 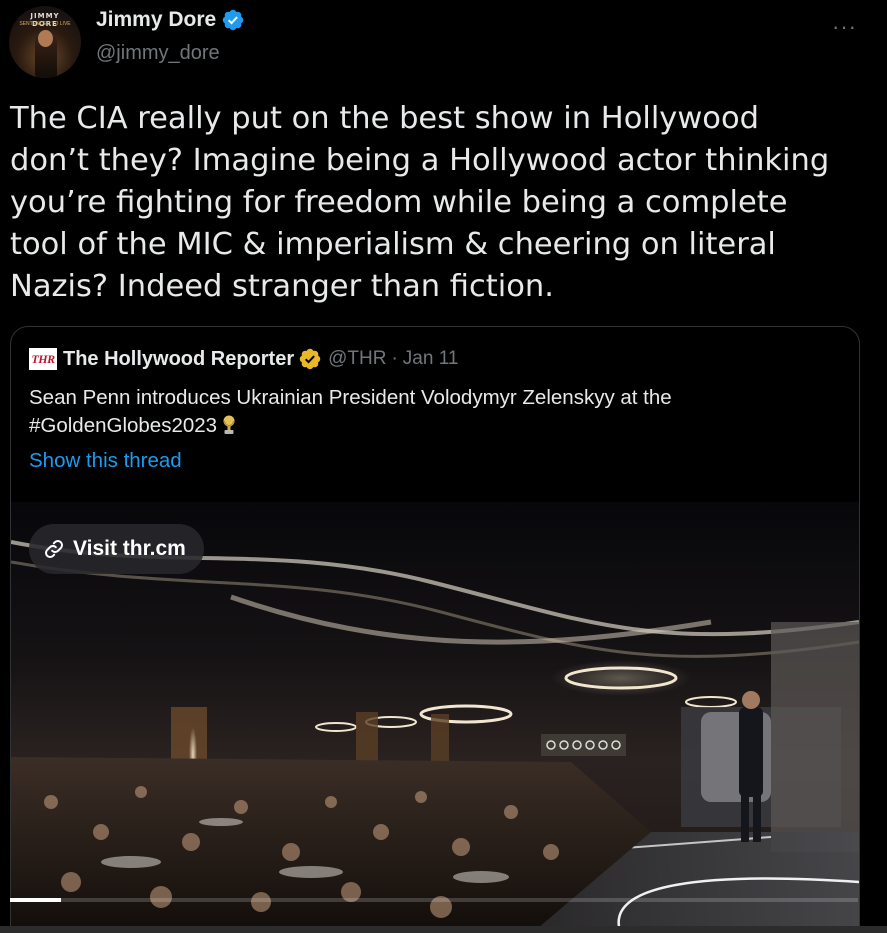 I want to click on bottom-scrollbar, so click(x=443, y=929).